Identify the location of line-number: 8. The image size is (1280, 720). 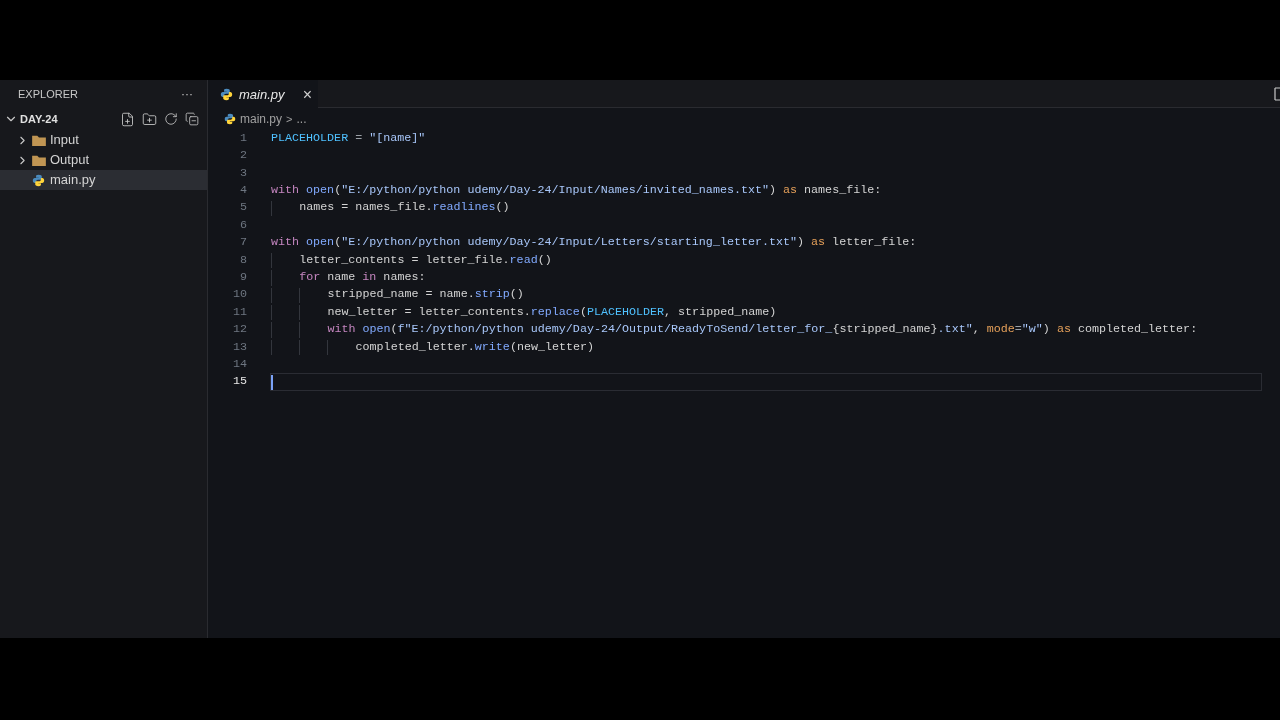
(243, 260).